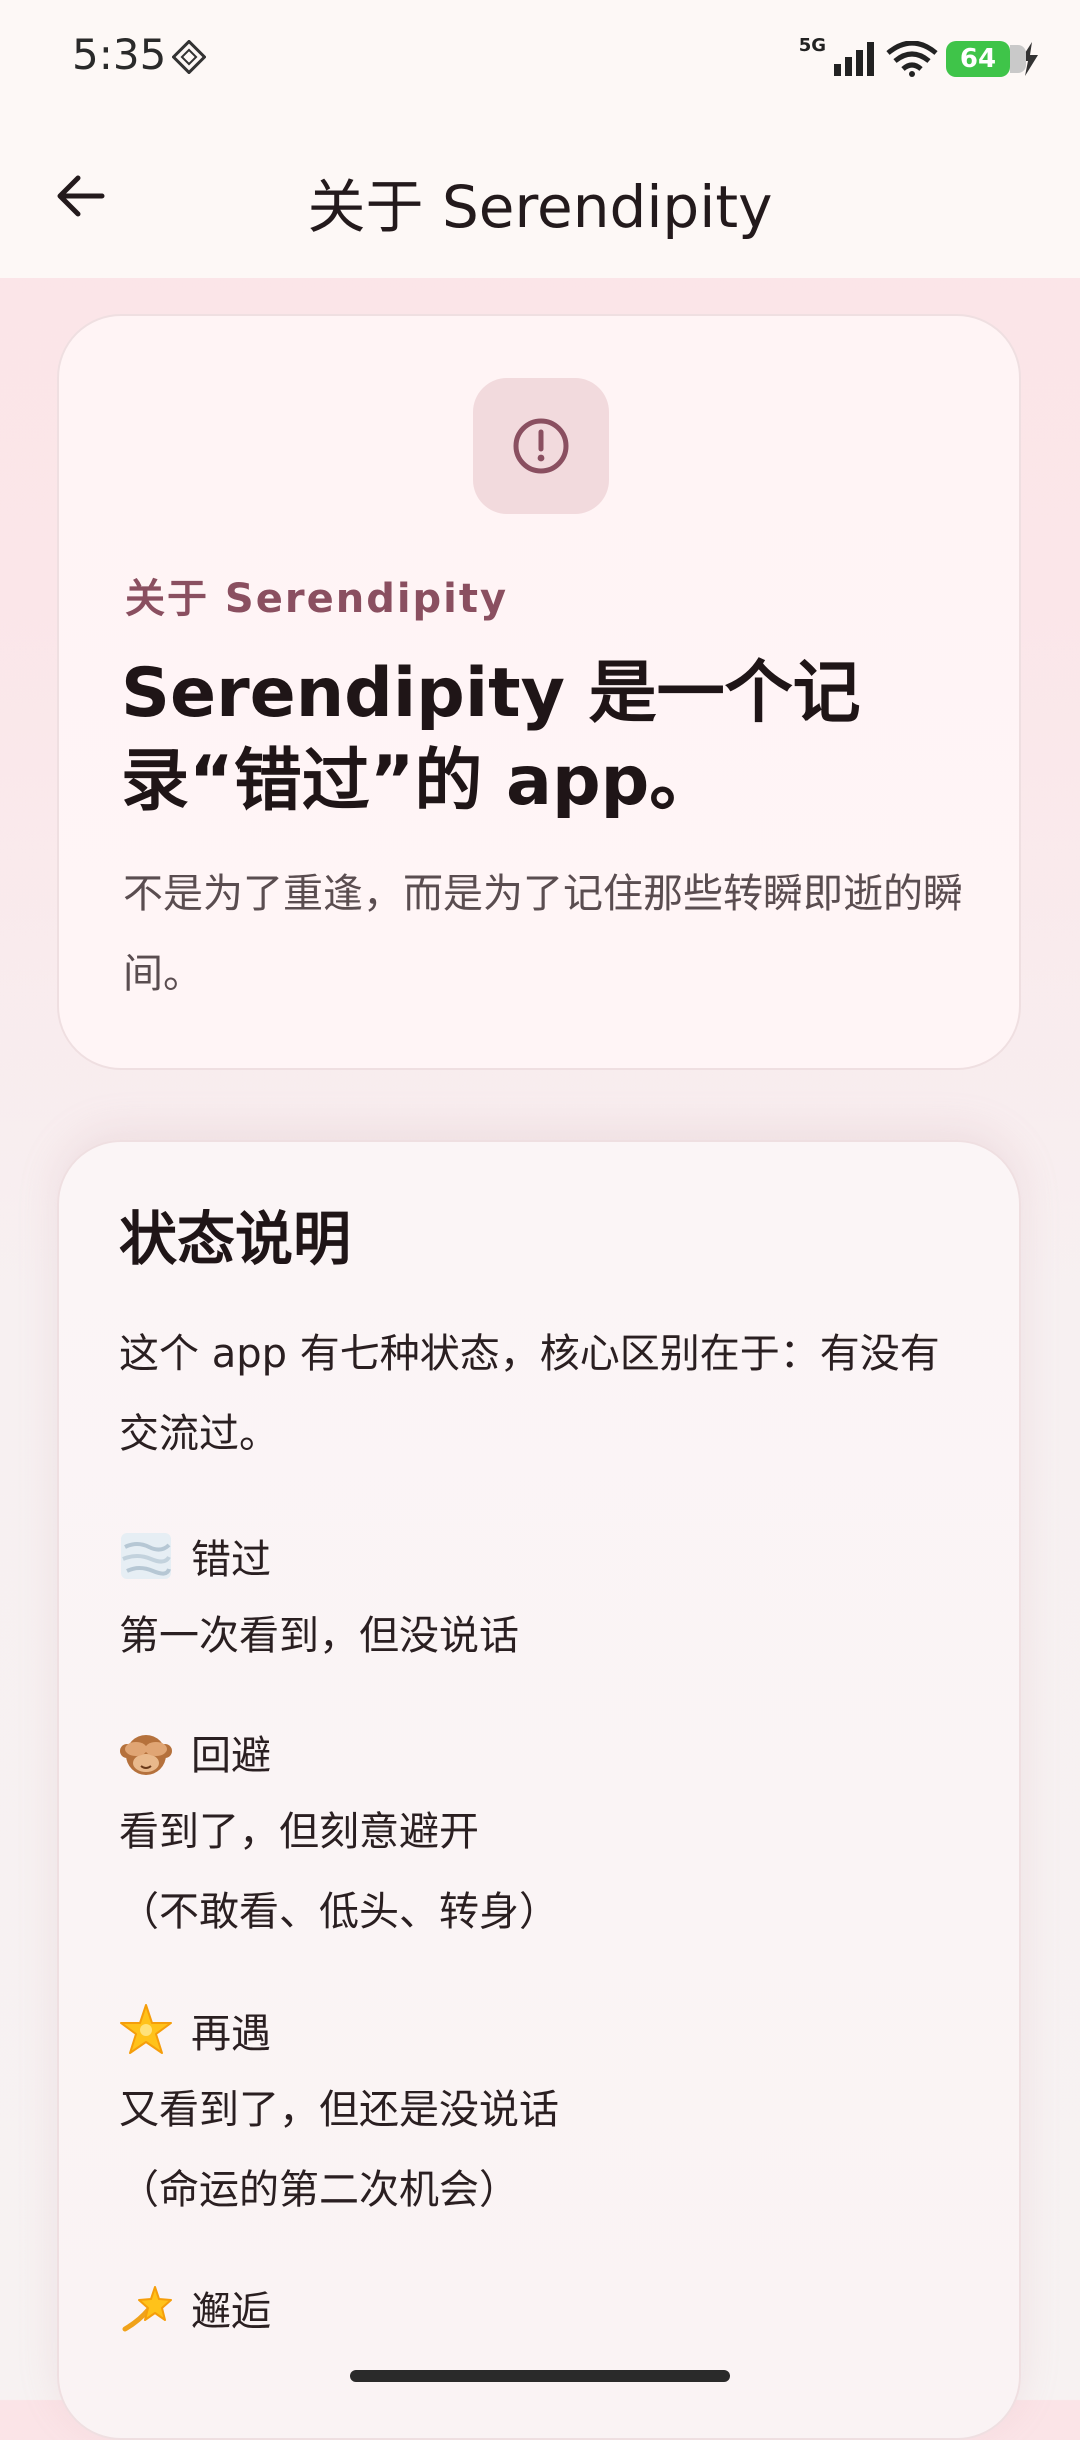  I want to click on state-item: 再遇 又看到了，但还是没说话 （命运的第二次机会）, so click(549, 2110).